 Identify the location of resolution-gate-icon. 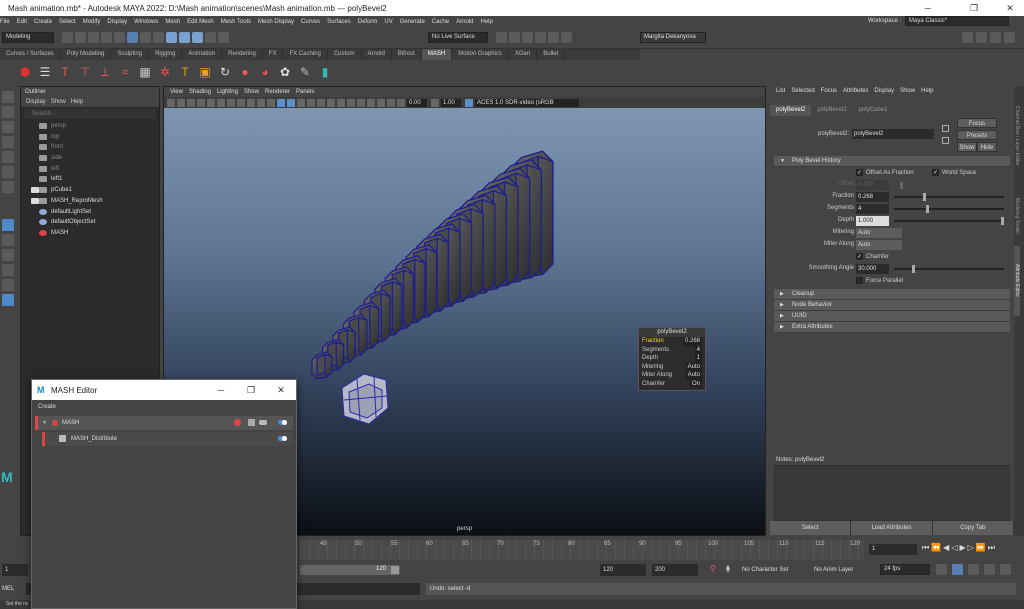
(221, 102).